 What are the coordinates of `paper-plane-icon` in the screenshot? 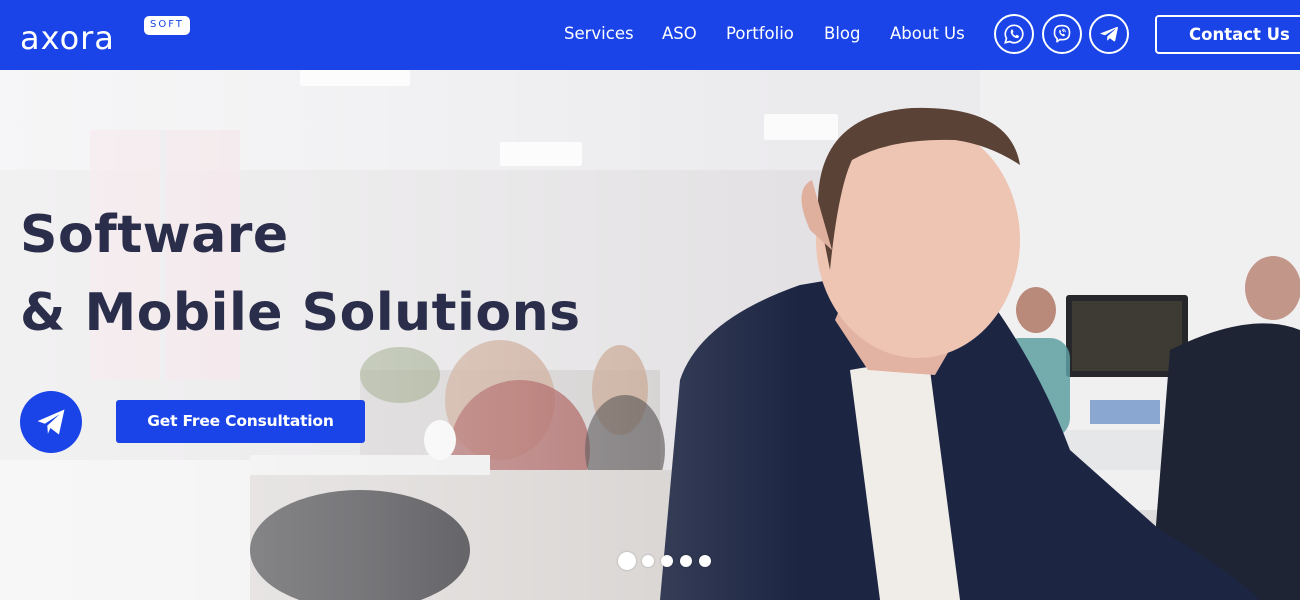 It's located at (51, 422).